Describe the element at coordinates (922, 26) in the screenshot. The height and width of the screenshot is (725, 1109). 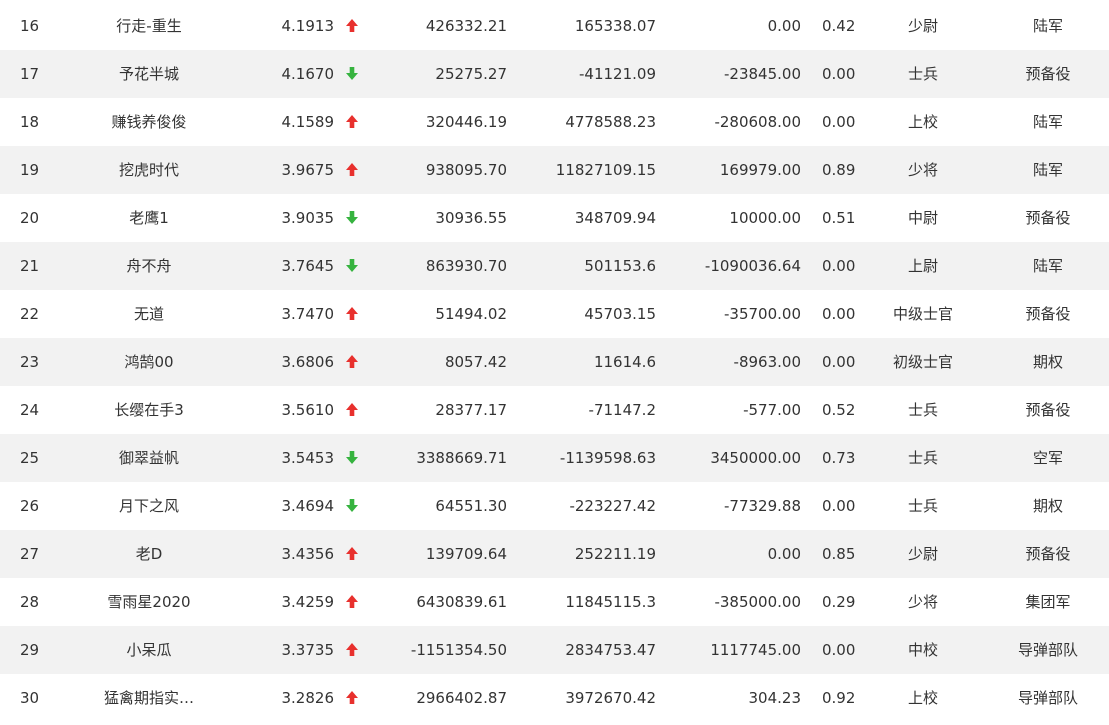
I see `military-rank-cell: 少尉` at that location.